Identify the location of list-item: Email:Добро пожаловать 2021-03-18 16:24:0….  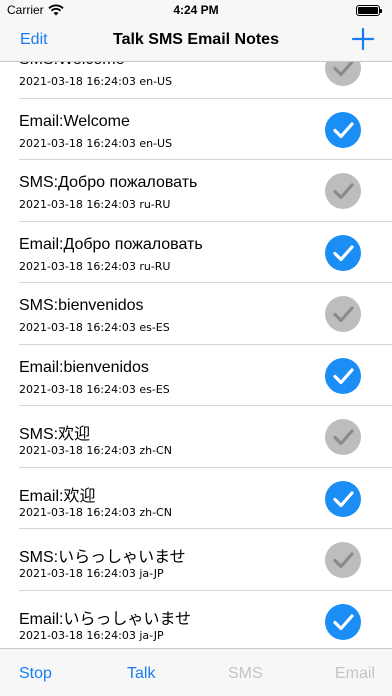
(205, 252).